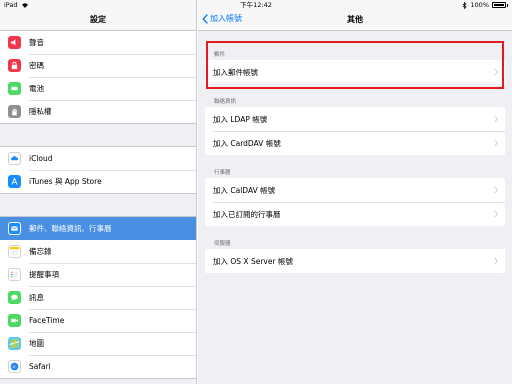 The width and height of the screenshot is (512, 384). Describe the element at coordinates (355, 119) in the screenshot. I see `add-ldap-account-row: 加入 LDAP 帳號` at that location.